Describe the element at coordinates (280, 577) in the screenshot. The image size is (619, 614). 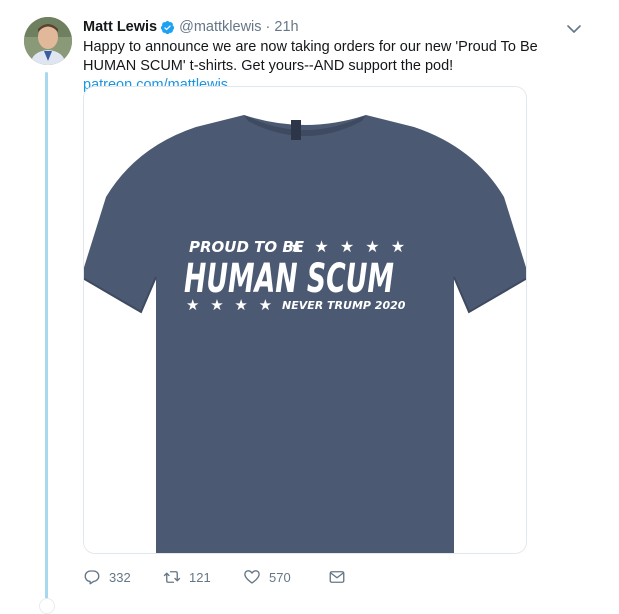
I see `like-count: 570` at that location.